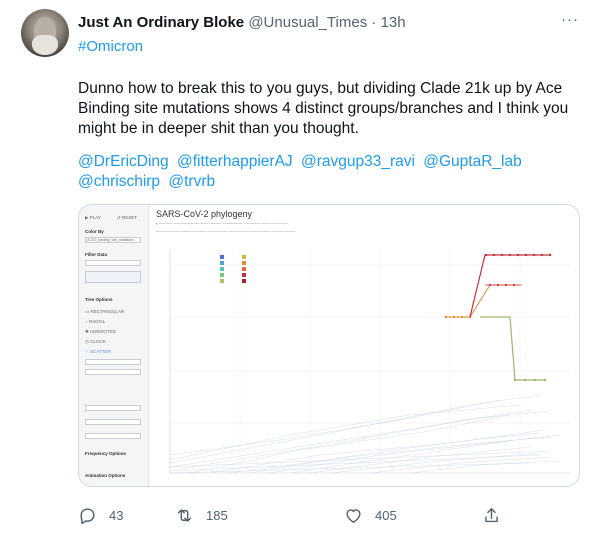  What do you see at coordinates (191, 181) in the screenshot?
I see `mention-link: @trvrb` at bounding box center [191, 181].